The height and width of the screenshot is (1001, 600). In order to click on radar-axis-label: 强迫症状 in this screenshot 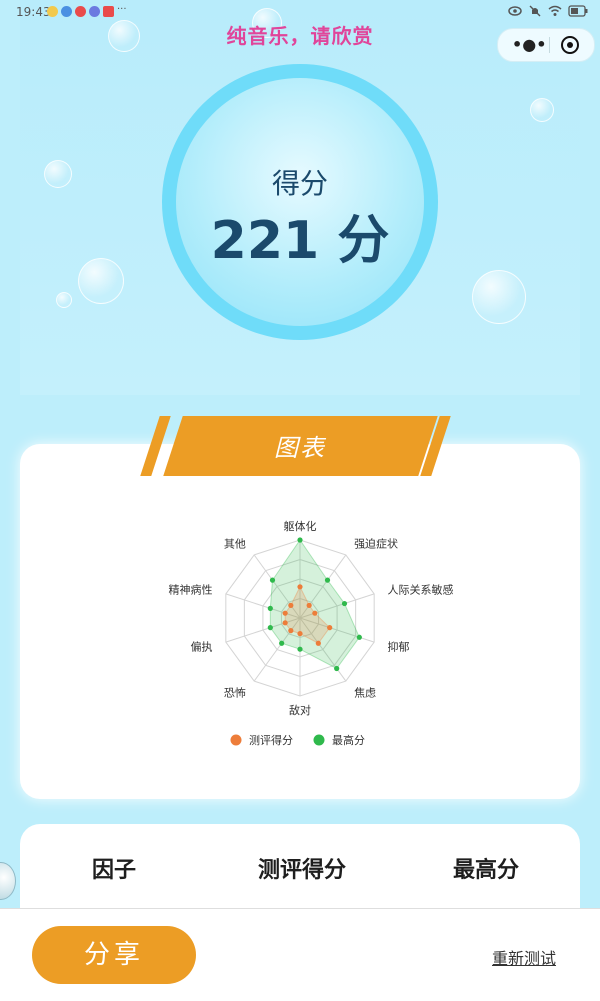, I will do `click(376, 544)`.